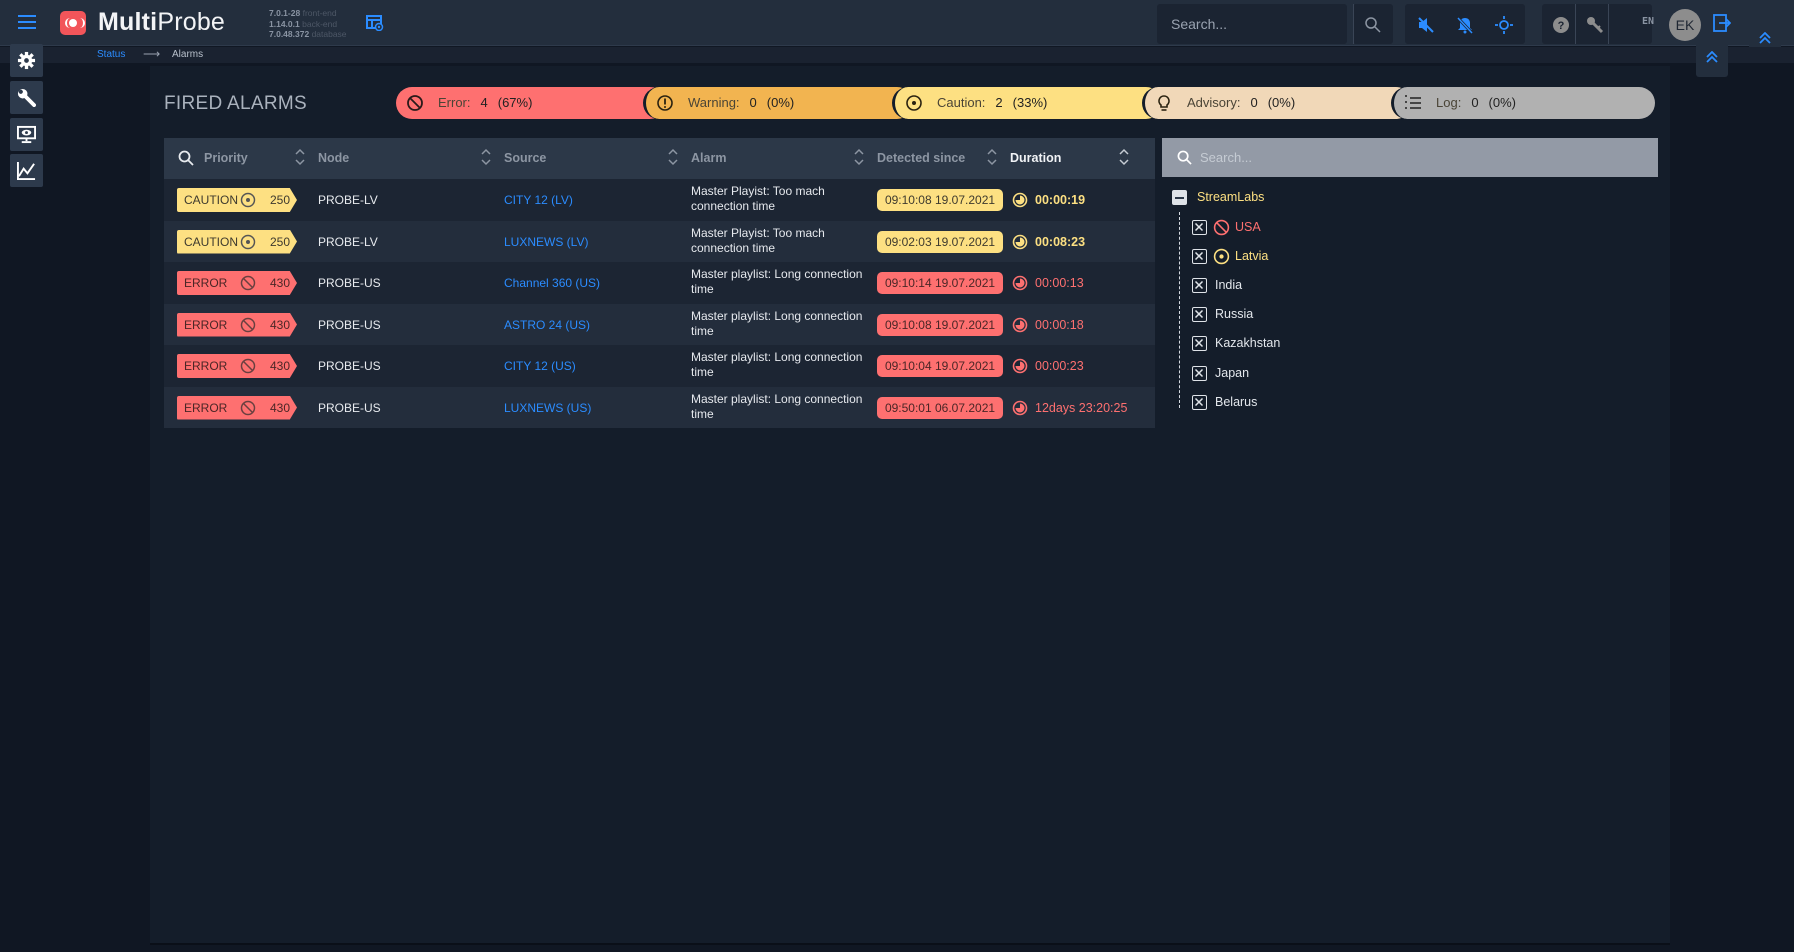 The image size is (1794, 952). What do you see at coordinates (1373, 24) in the screenshot?
I see `global-search-button` at bounding box center [1373, 24].